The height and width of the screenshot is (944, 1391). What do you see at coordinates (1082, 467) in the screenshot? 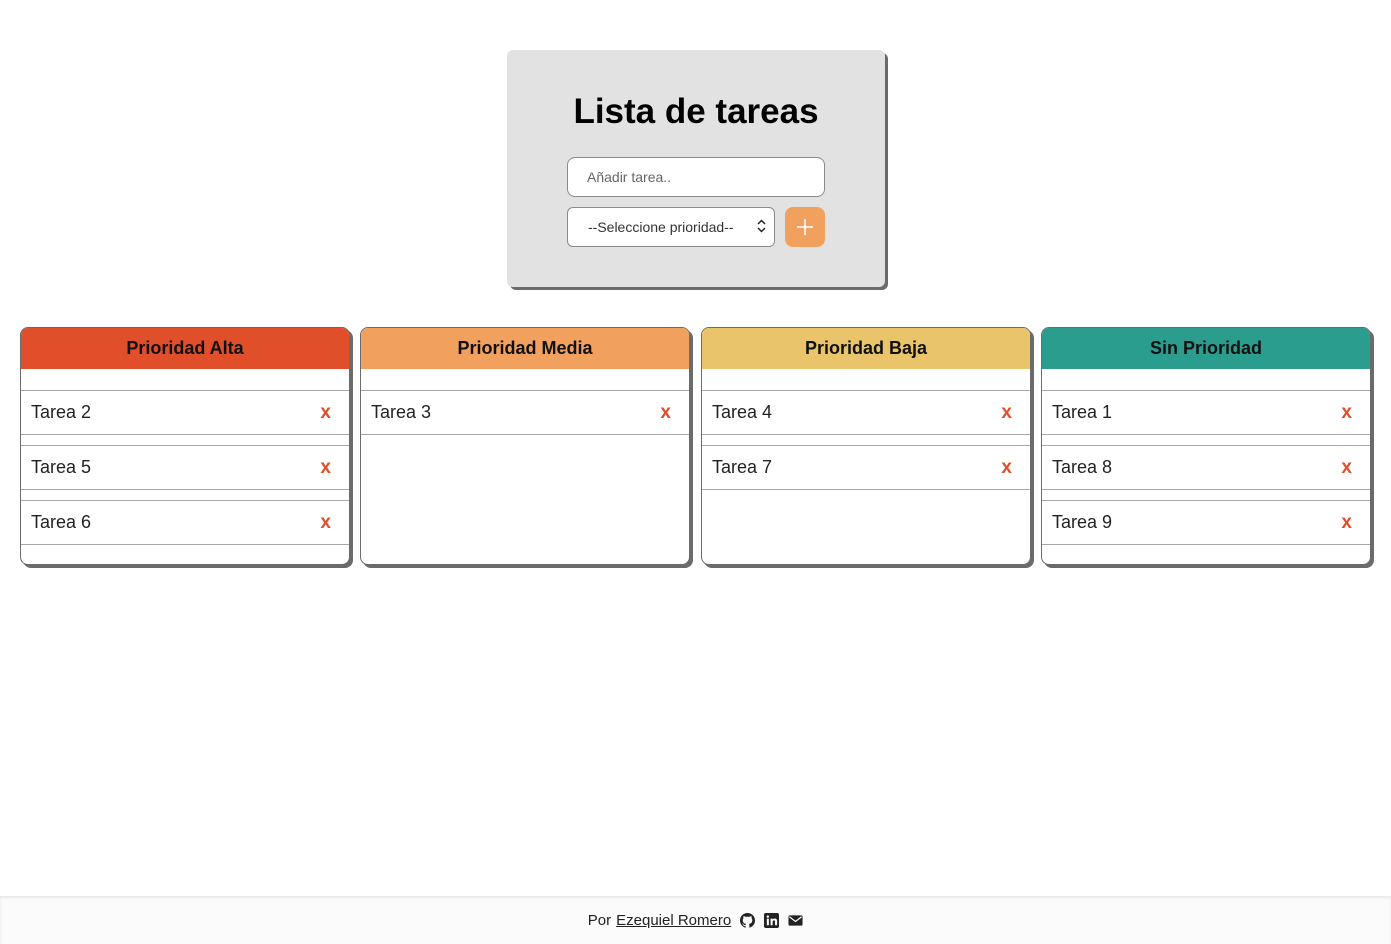
I see `task-label: Tarea 8` at bounding box center [1082, 467].